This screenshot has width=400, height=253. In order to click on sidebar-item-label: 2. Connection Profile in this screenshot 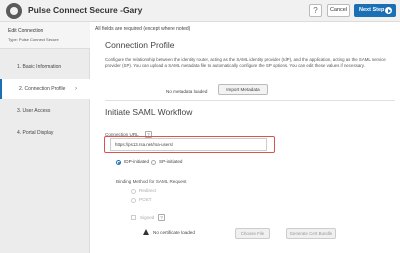, I will do `click(42, 89)`.